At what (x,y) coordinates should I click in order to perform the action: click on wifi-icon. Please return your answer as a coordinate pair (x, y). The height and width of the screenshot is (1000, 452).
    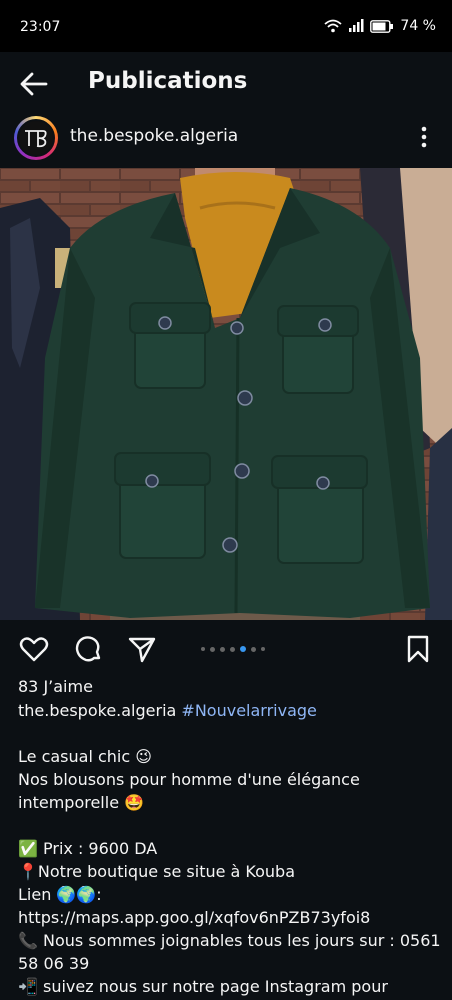
    Looking at the image, I should click on (333, 26).